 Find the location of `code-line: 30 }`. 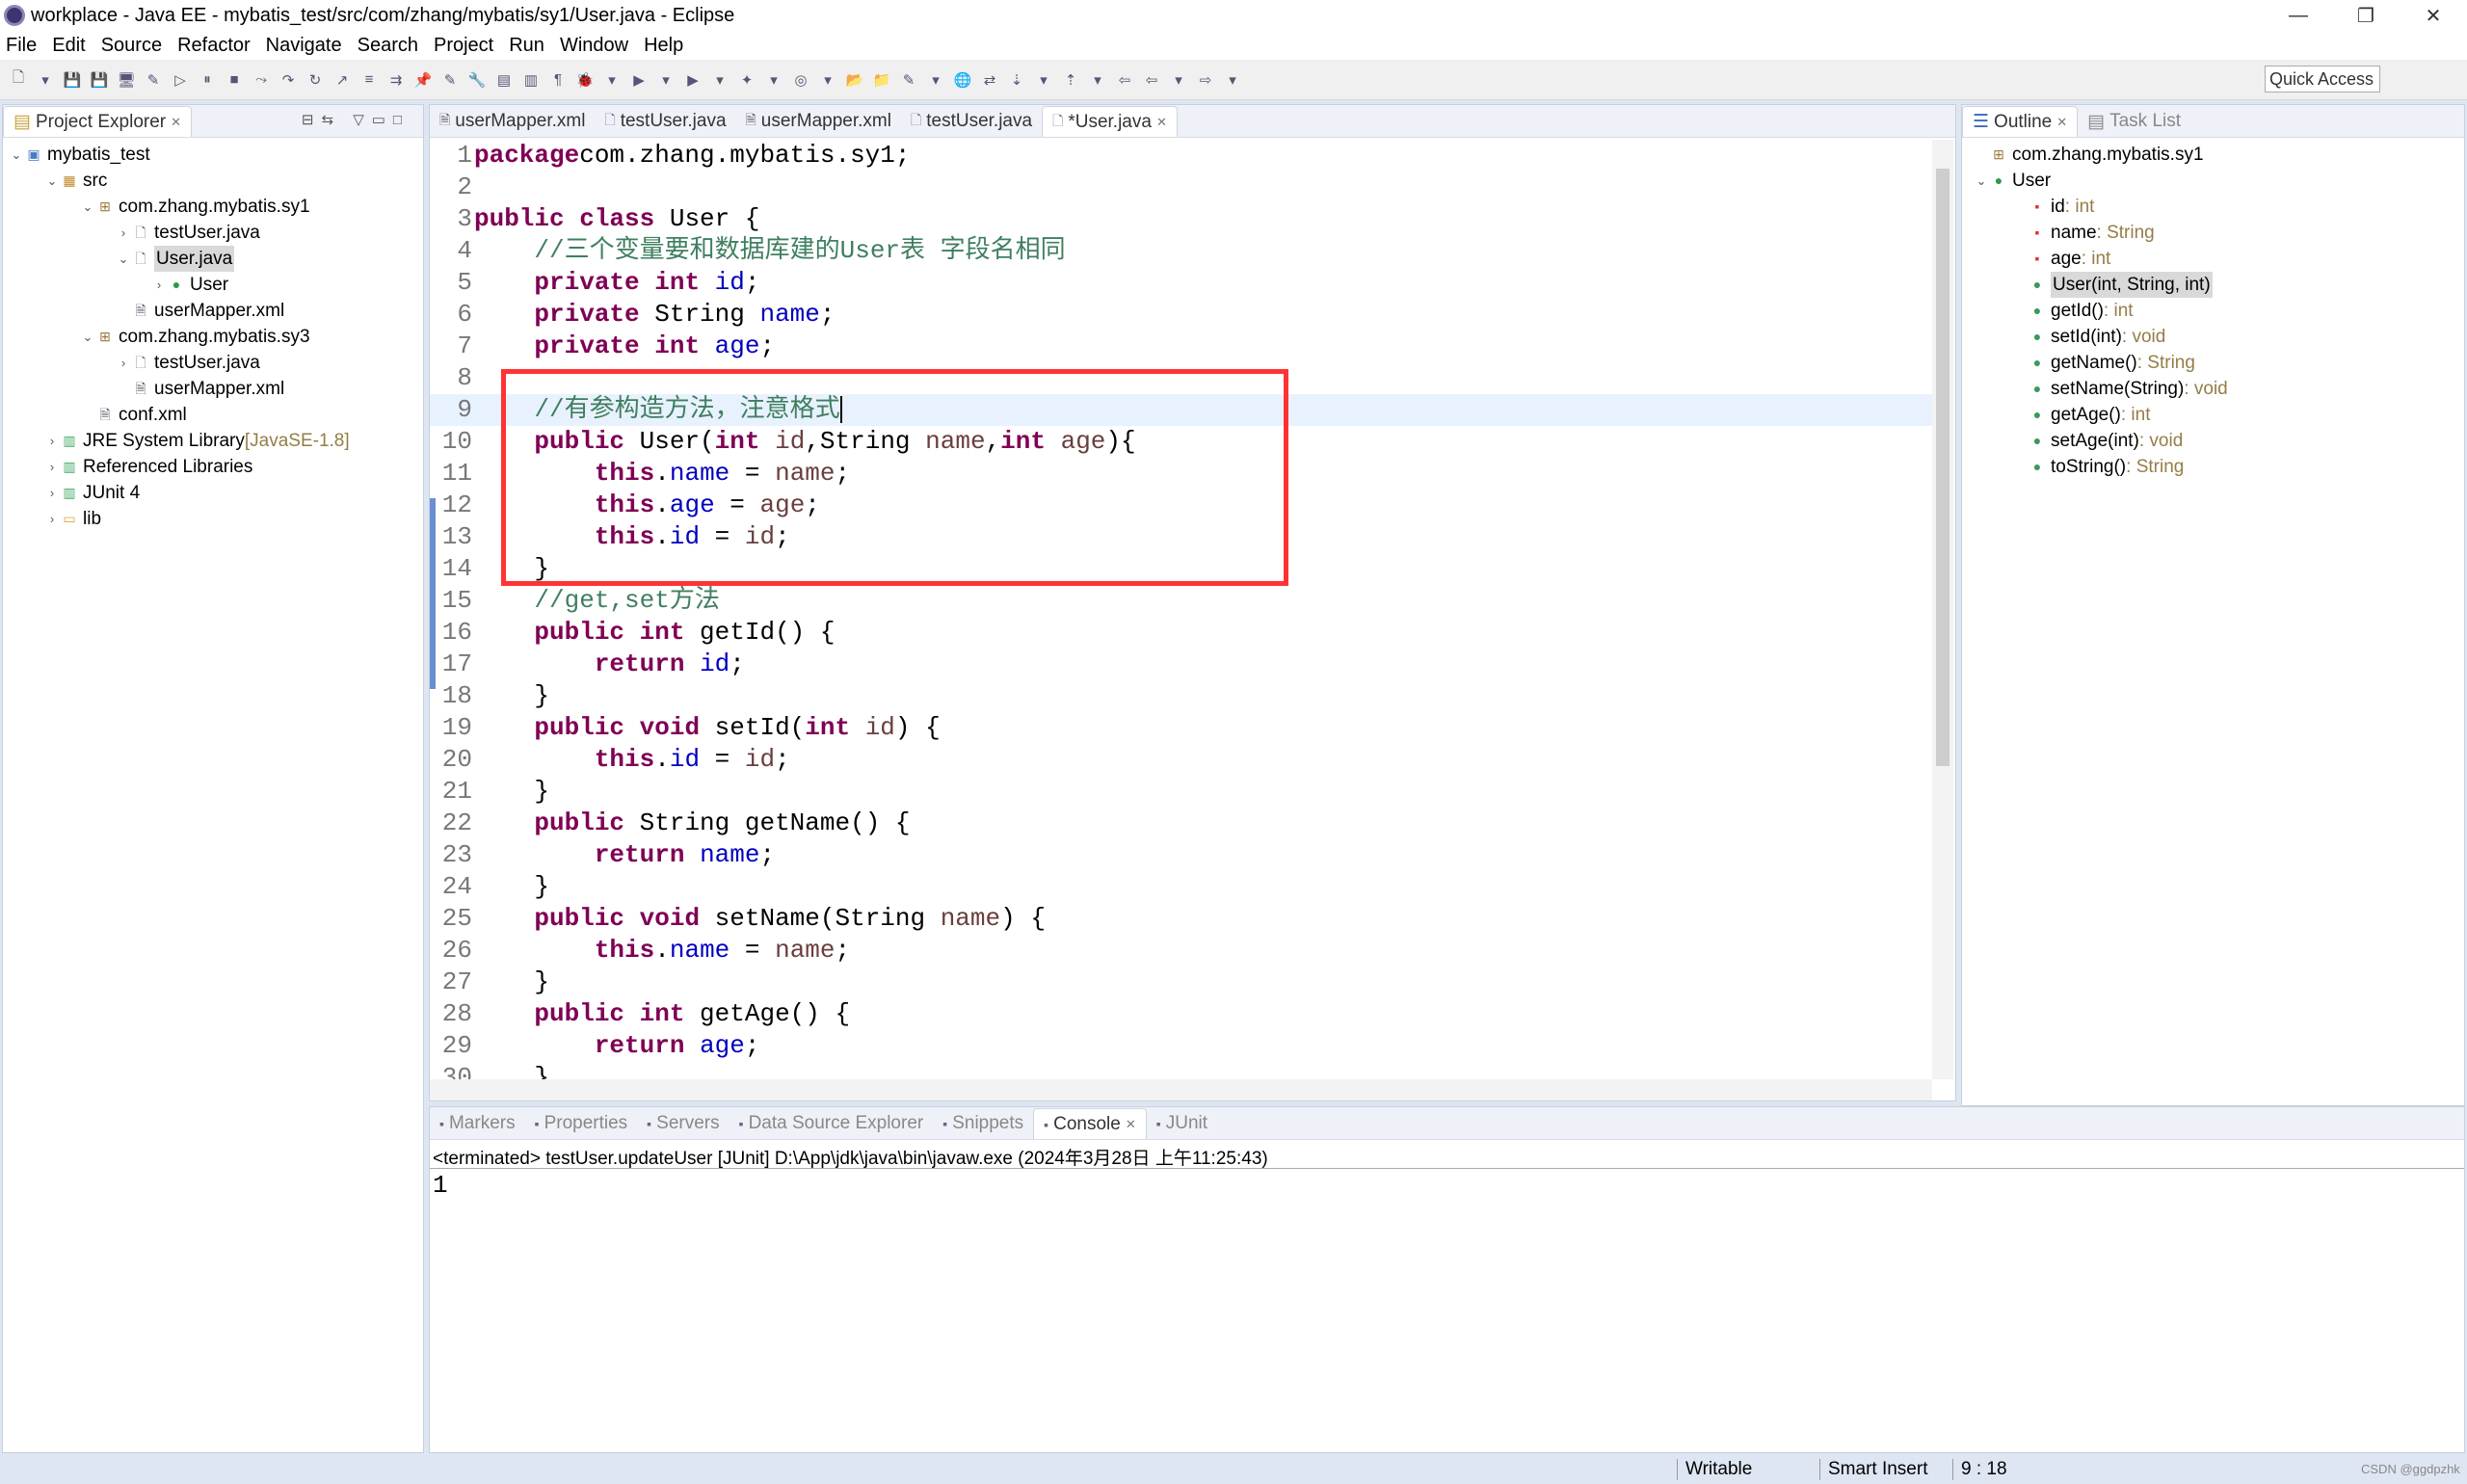

code-line: 30 } is located at coordinates (1181, 1070).